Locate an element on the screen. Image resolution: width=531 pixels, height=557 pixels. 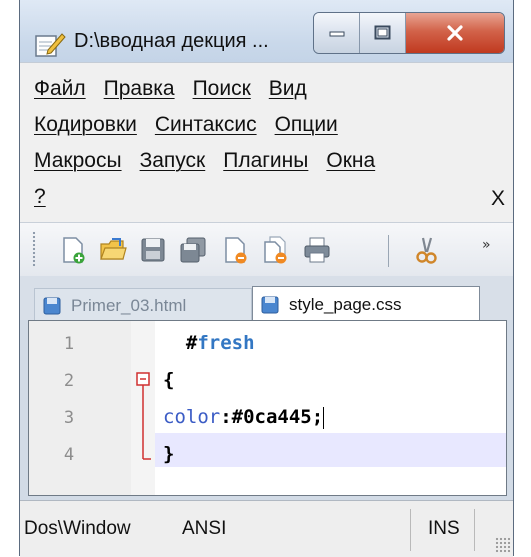
fold-minus-icon is located at coordinates (143, 406).